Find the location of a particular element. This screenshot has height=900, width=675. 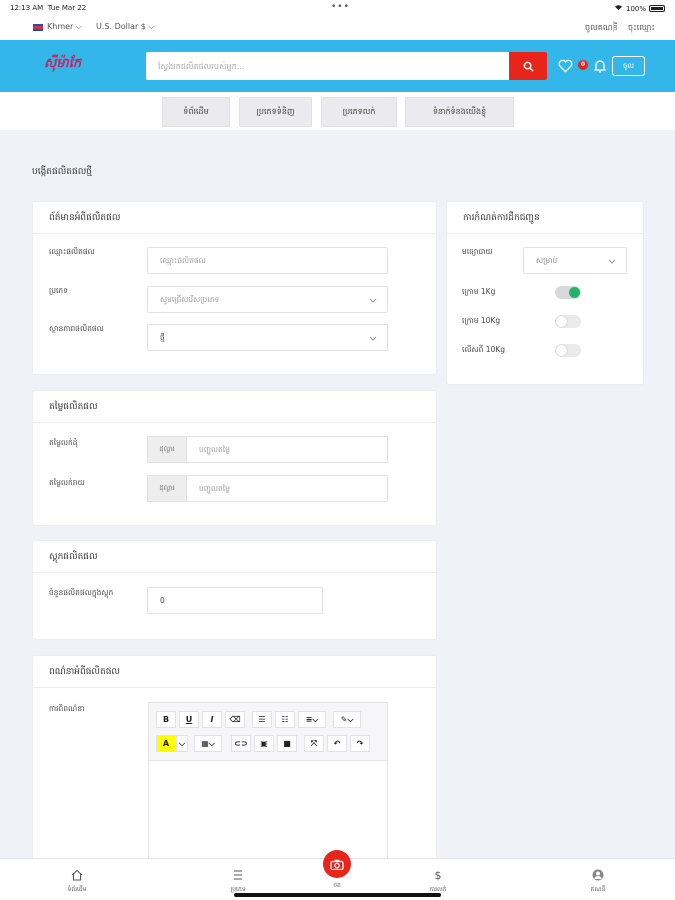

align-dropdown-icon: ≡⌵ is located at coordinates (312, 719).